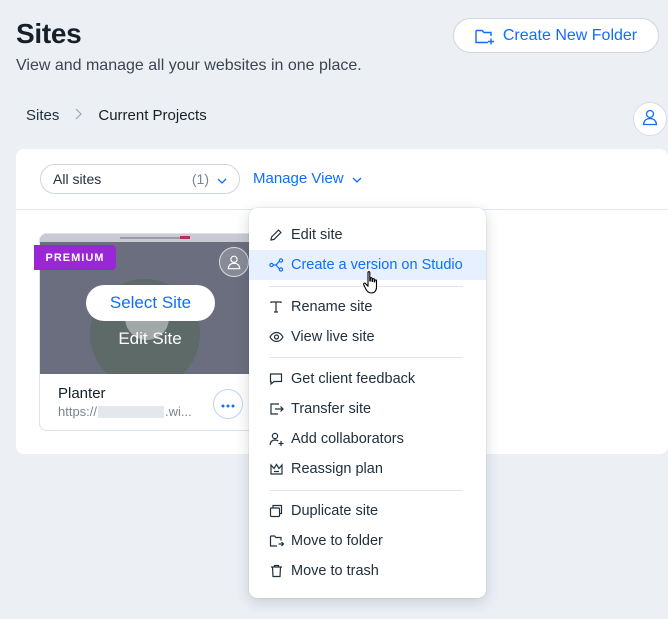 This screenshot has width=668, height=619. I want to click on filter-label: All sites, so click(77, 179).